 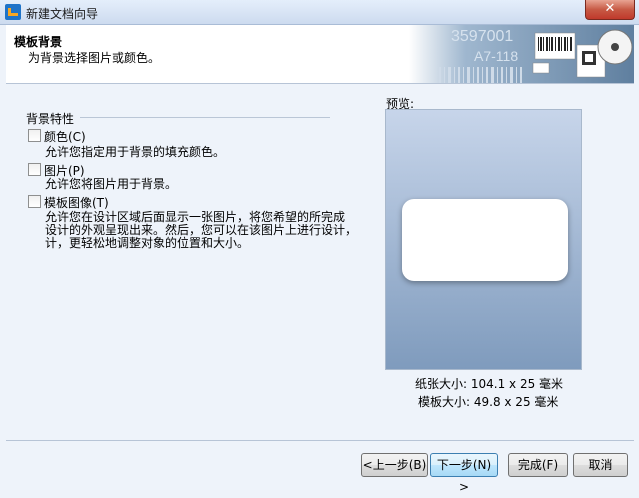 What do you see at coordinates (135, 152) in the screenshot?
I see `color-description: 允许您指定用于背景的填充颜色。` at bounding box center [135, 152].